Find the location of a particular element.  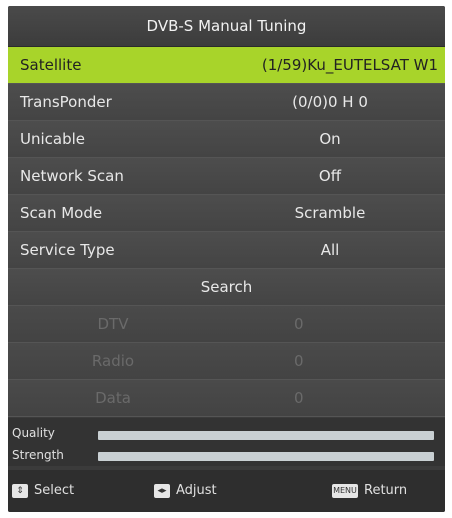

page-title: DVB-S Manual Tuning is located at coordinates (226, 26).